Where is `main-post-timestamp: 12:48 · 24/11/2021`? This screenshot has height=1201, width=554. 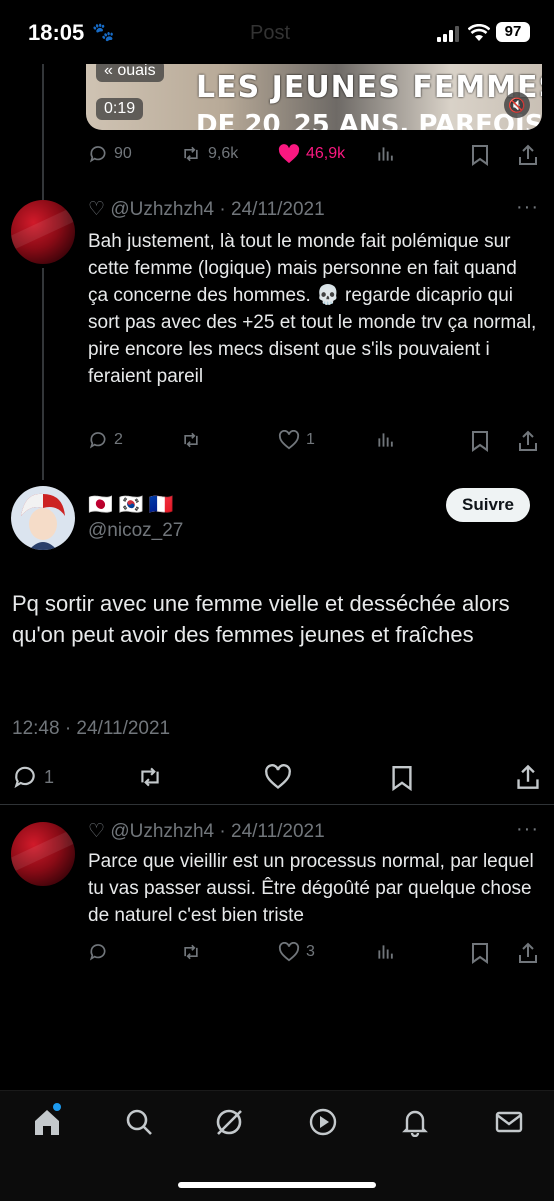 main-post-timestamp: 12:48 · 24/11/2021 is located at coordinates (91, 728).